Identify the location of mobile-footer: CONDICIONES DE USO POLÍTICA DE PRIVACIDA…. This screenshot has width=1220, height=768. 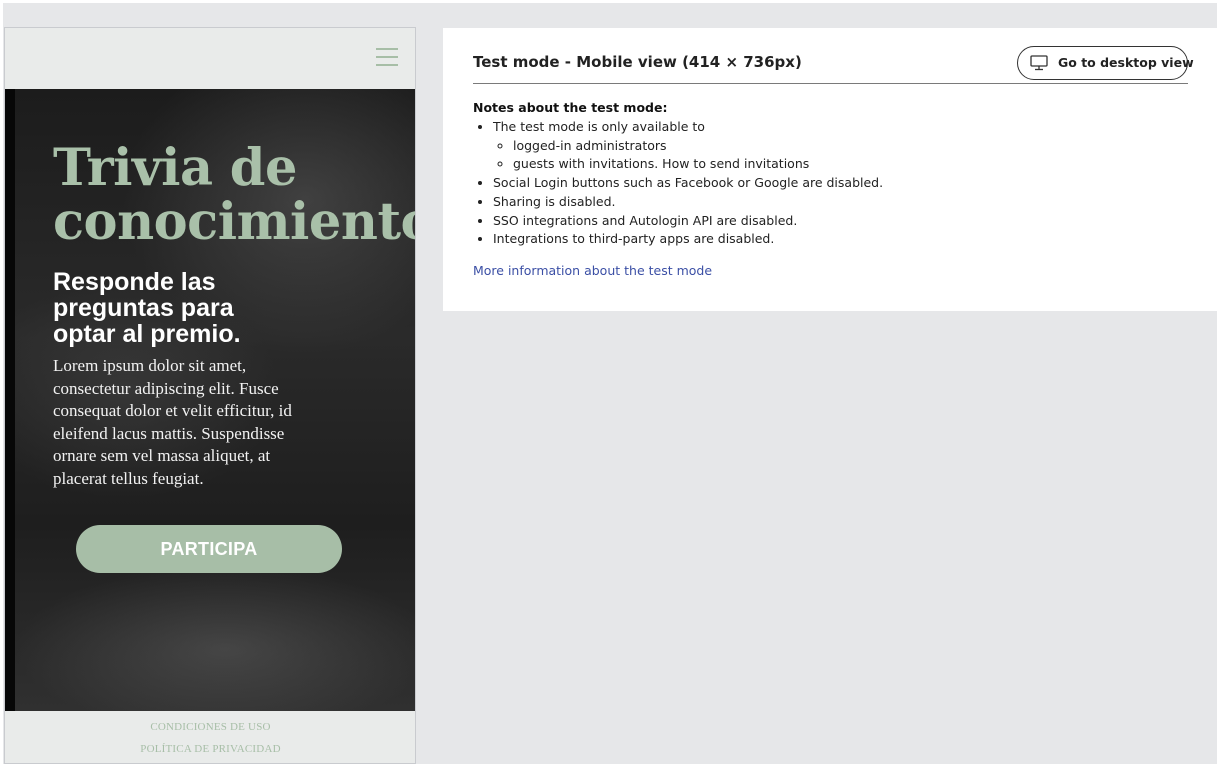
(210, 737).